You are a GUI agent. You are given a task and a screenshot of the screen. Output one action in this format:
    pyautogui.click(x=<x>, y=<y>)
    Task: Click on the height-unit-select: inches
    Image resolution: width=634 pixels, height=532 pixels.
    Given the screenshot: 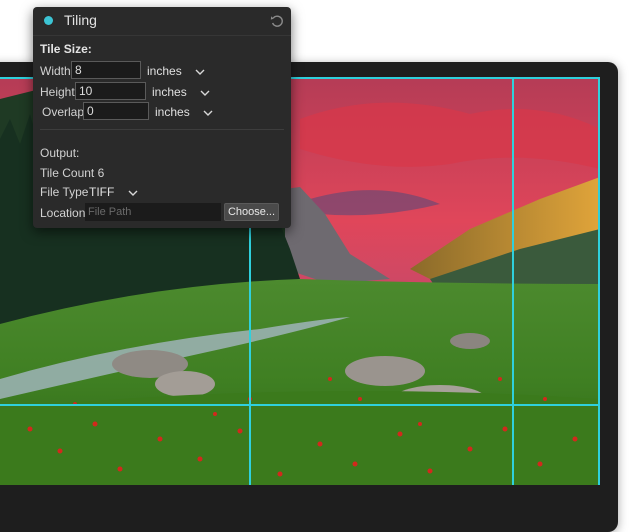 What is the action you would take?
    pyautogui.click(x=181, y=92)
    